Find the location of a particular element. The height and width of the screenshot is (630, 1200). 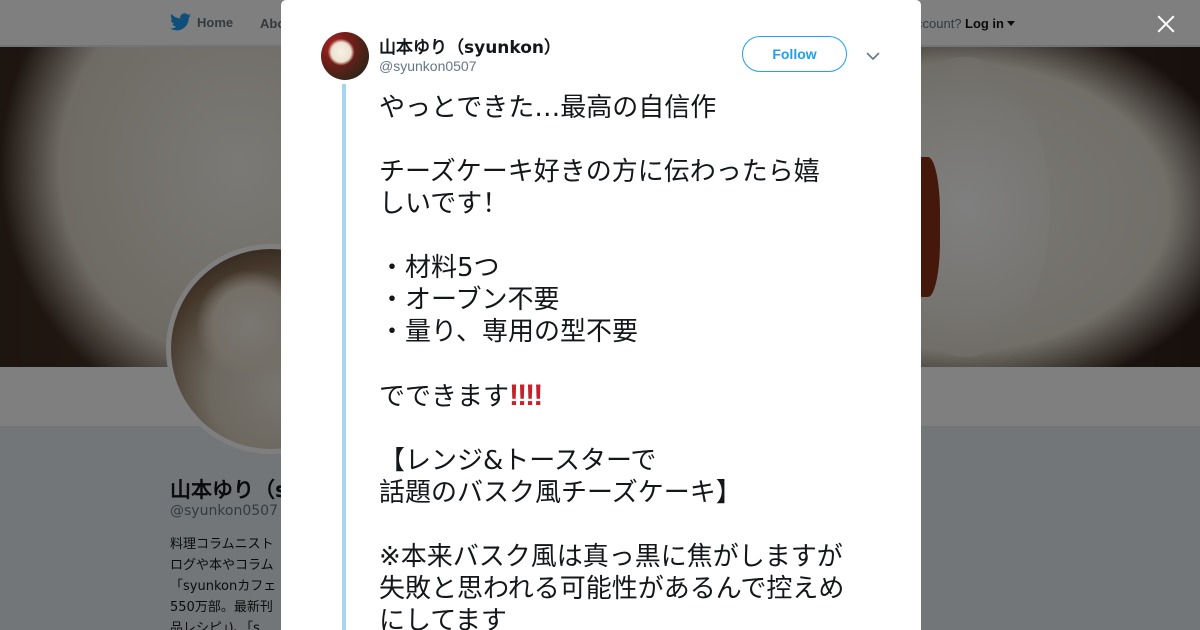

tweet-line: にしてます is located at coordinates (443, 618).